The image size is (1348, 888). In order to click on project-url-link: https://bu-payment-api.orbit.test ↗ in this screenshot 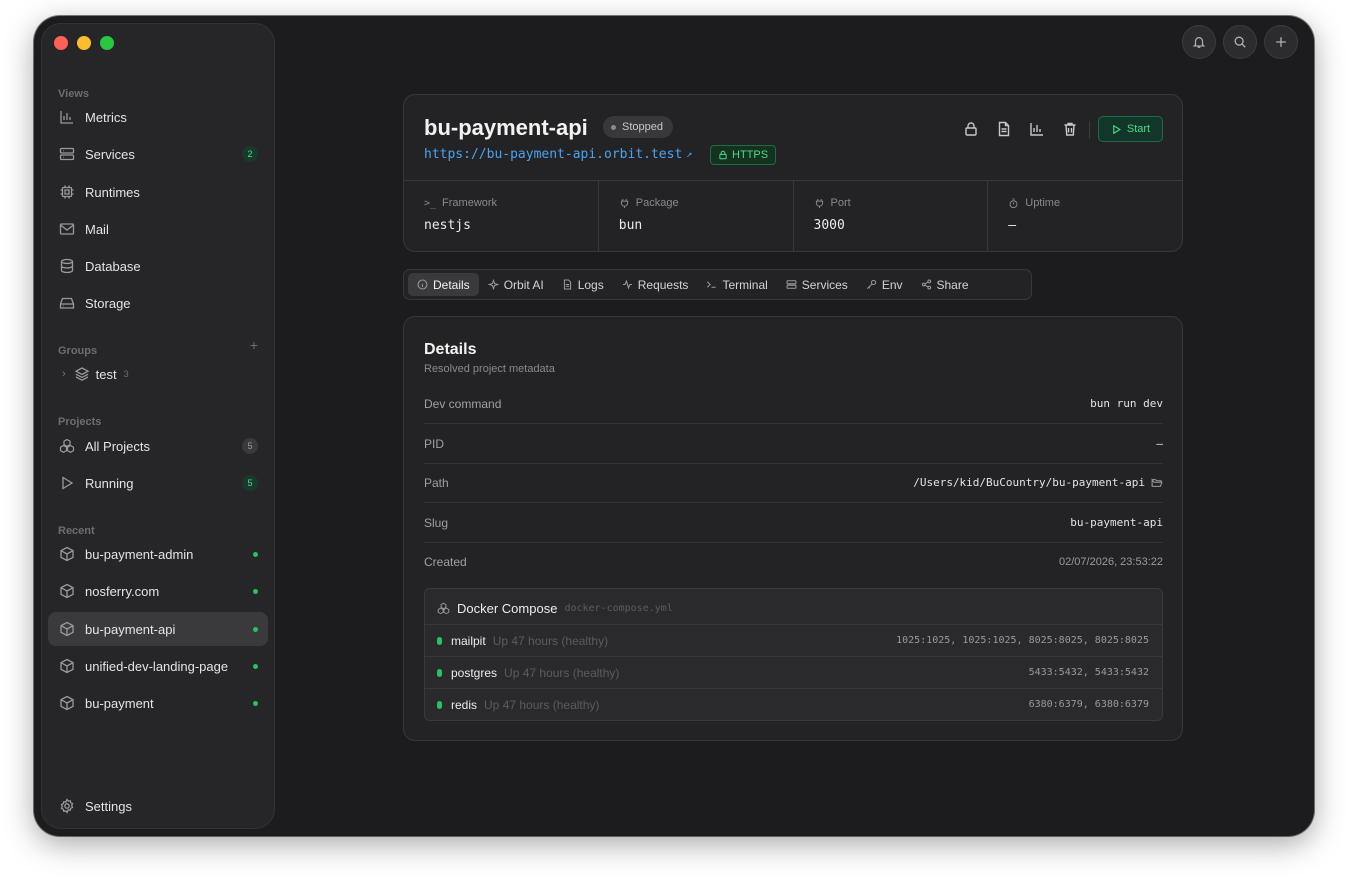, I will do `click(558, 154)`.